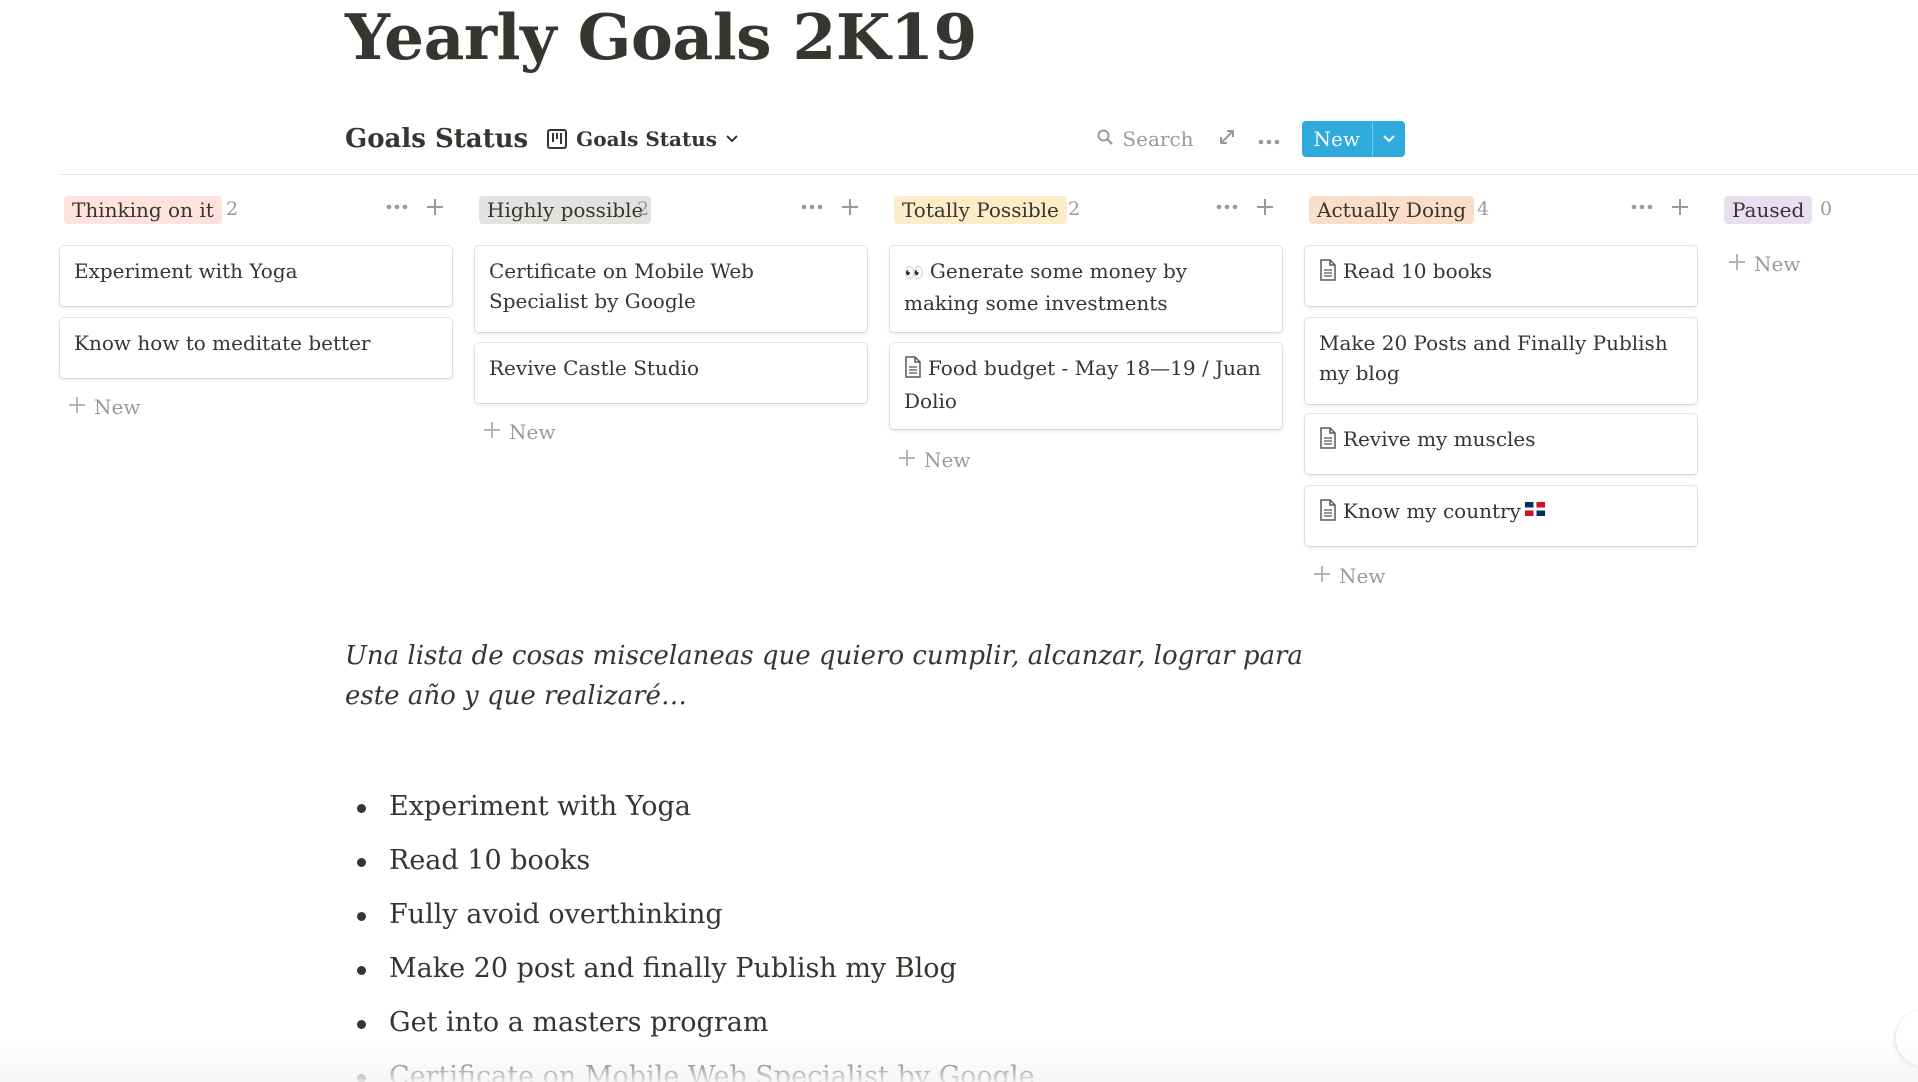 This screenshot has width=1918, height=1082. What do you see at coordinates (436, 139) in the screenshot?
I see `database-title: Goals Status` at bounding box center [436, 139].